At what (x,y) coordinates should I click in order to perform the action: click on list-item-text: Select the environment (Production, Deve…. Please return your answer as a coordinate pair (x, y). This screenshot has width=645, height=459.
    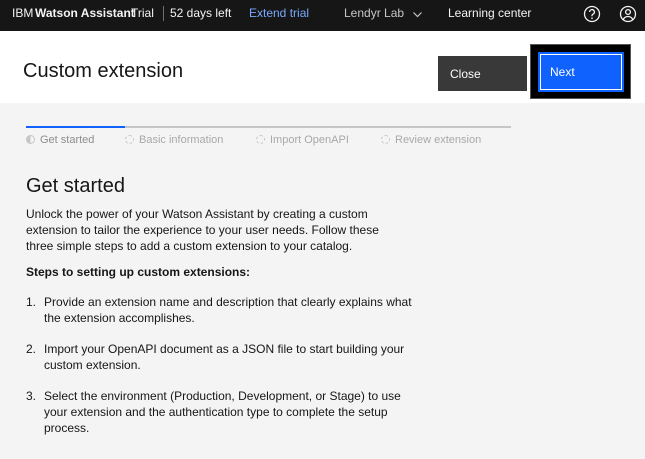
    Looking at the image, I should click on (222, 412).